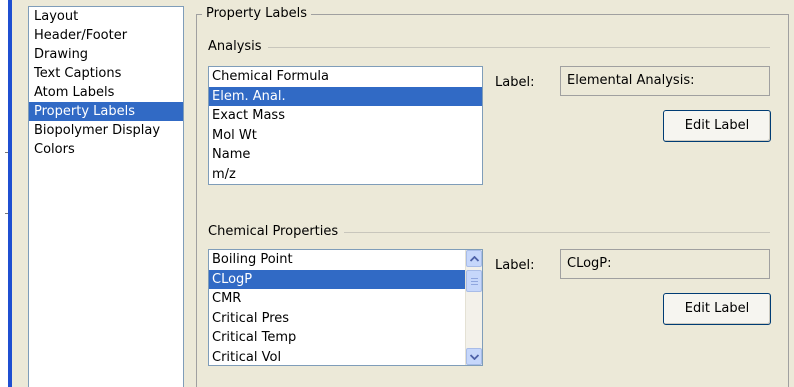  What do you see at coordinates (717, 309) in the screenshot?
I see `chemical-properties-edit-label-button: Edit Label` at bounding box center [717, 309].